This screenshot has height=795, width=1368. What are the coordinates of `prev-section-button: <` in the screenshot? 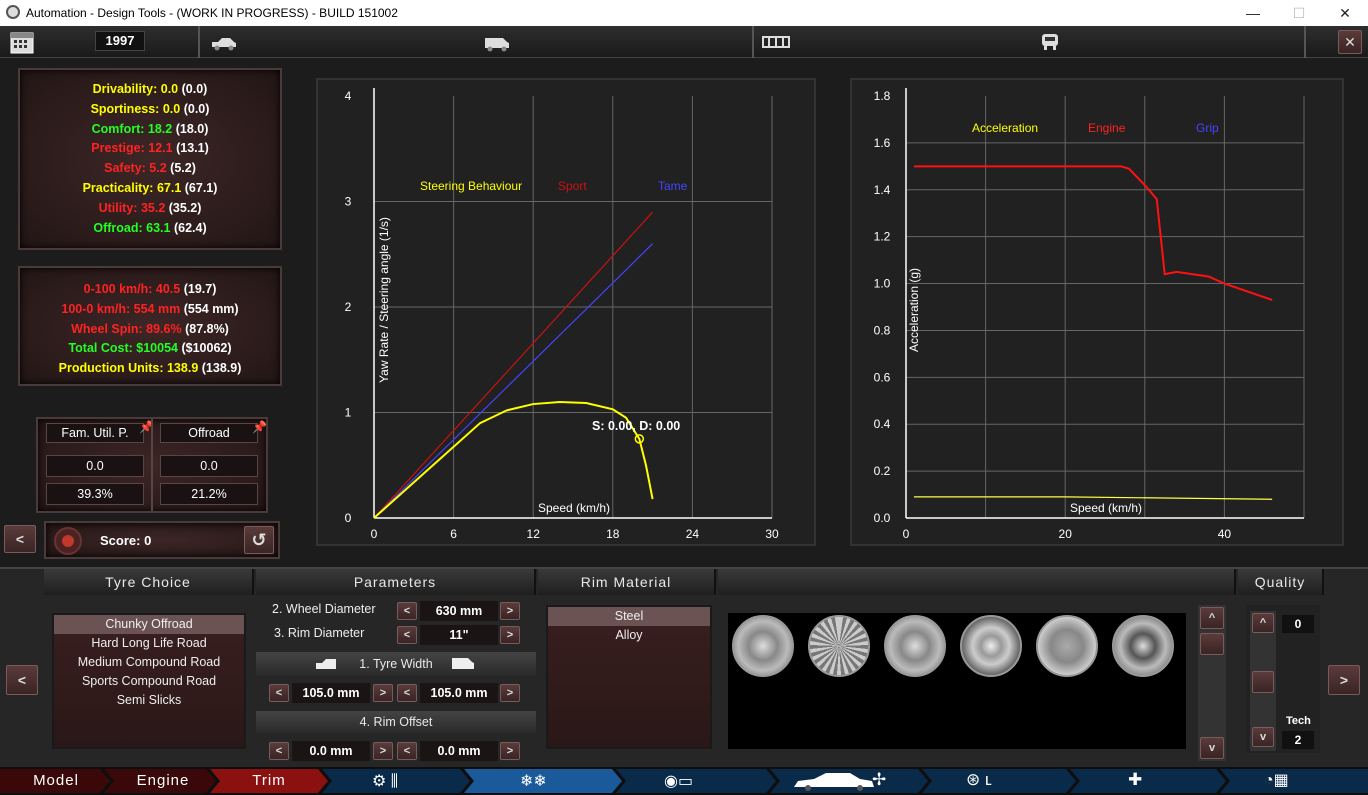 It's located at (22, 680).